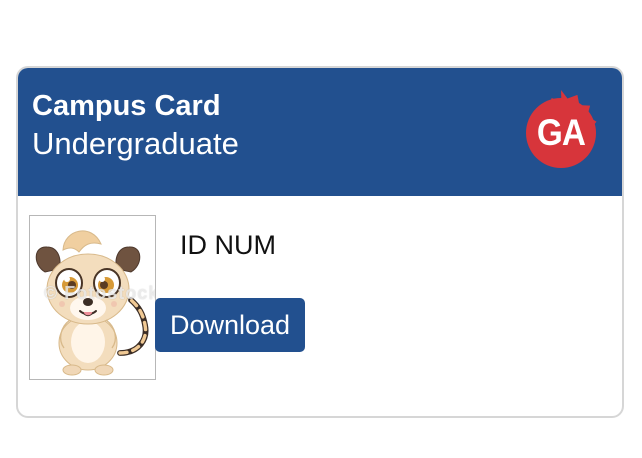 This screenshot has height=458, width=642. What do you see at coordinates (126, 106) in the screenshot?
I see `card-title: Campus Card` at bounding box center [126, 106].